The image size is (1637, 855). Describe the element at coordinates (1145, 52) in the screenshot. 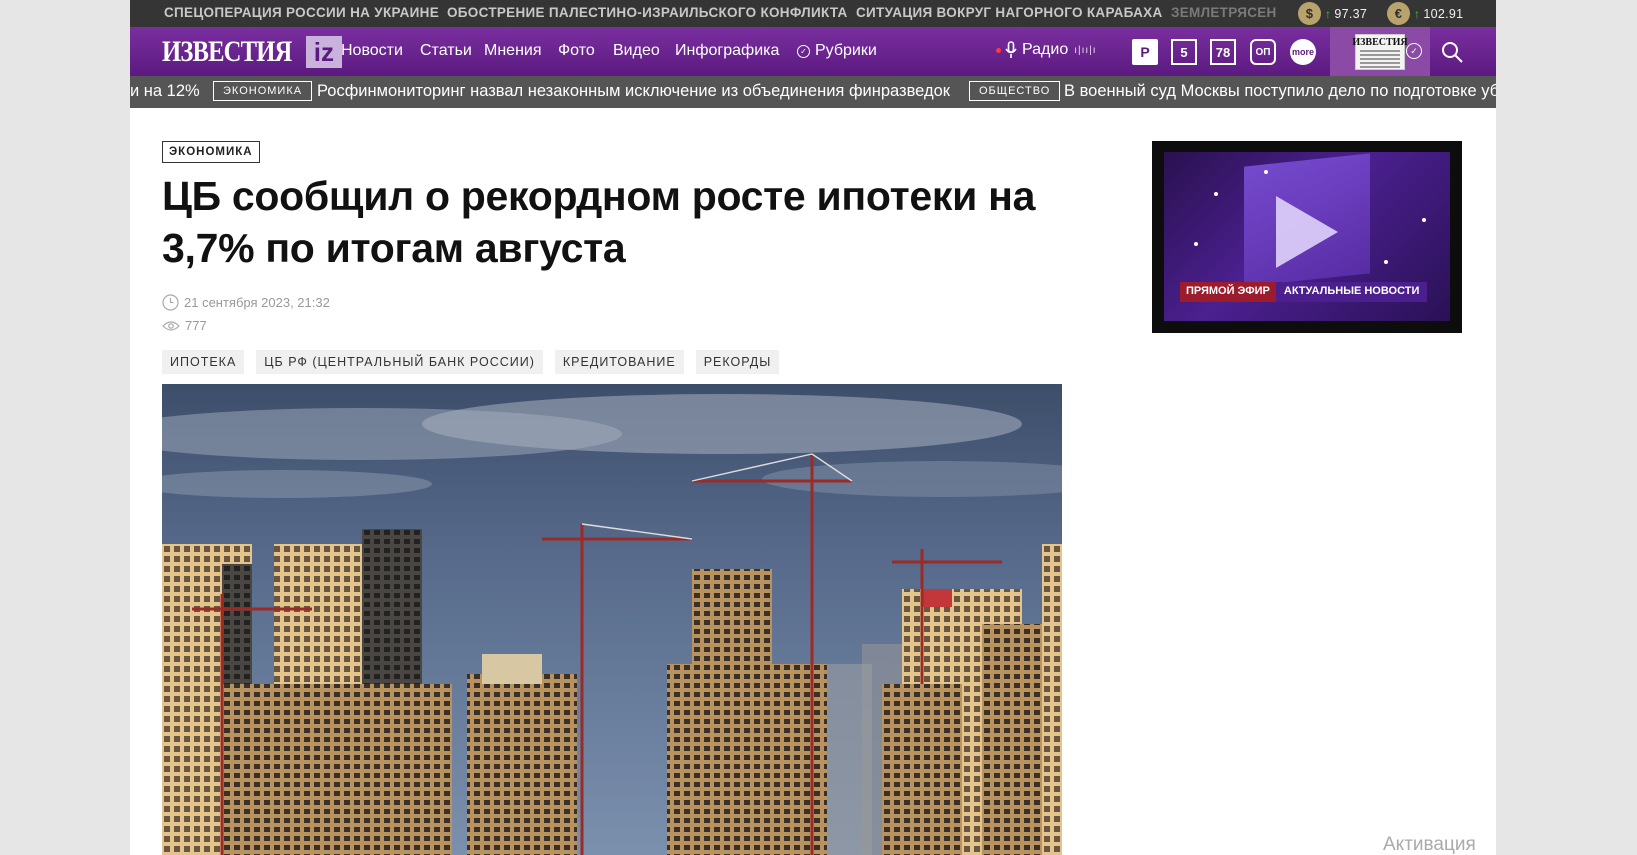

I see `channel-ren-icon: Р` at that location.